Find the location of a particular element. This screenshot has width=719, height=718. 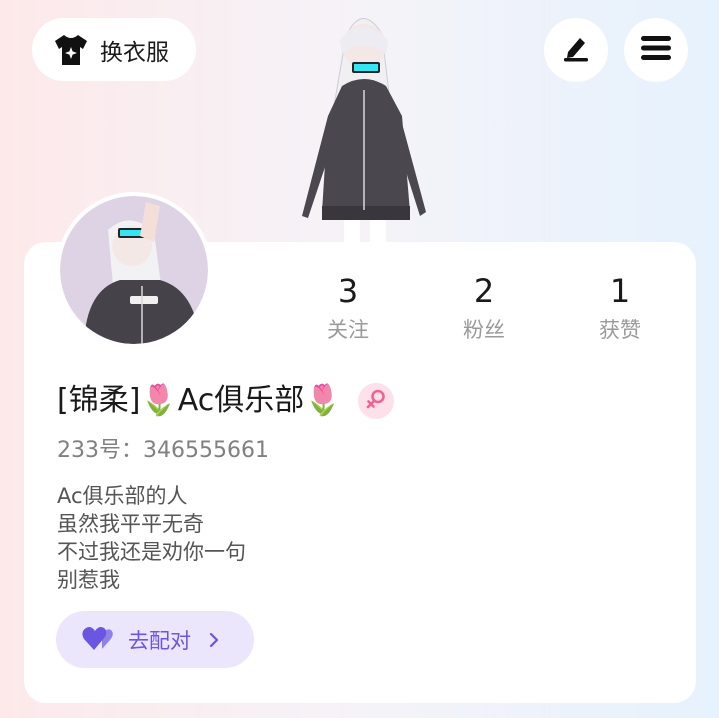

stat-following-label: 关注 is located at coordinates (348, 330).